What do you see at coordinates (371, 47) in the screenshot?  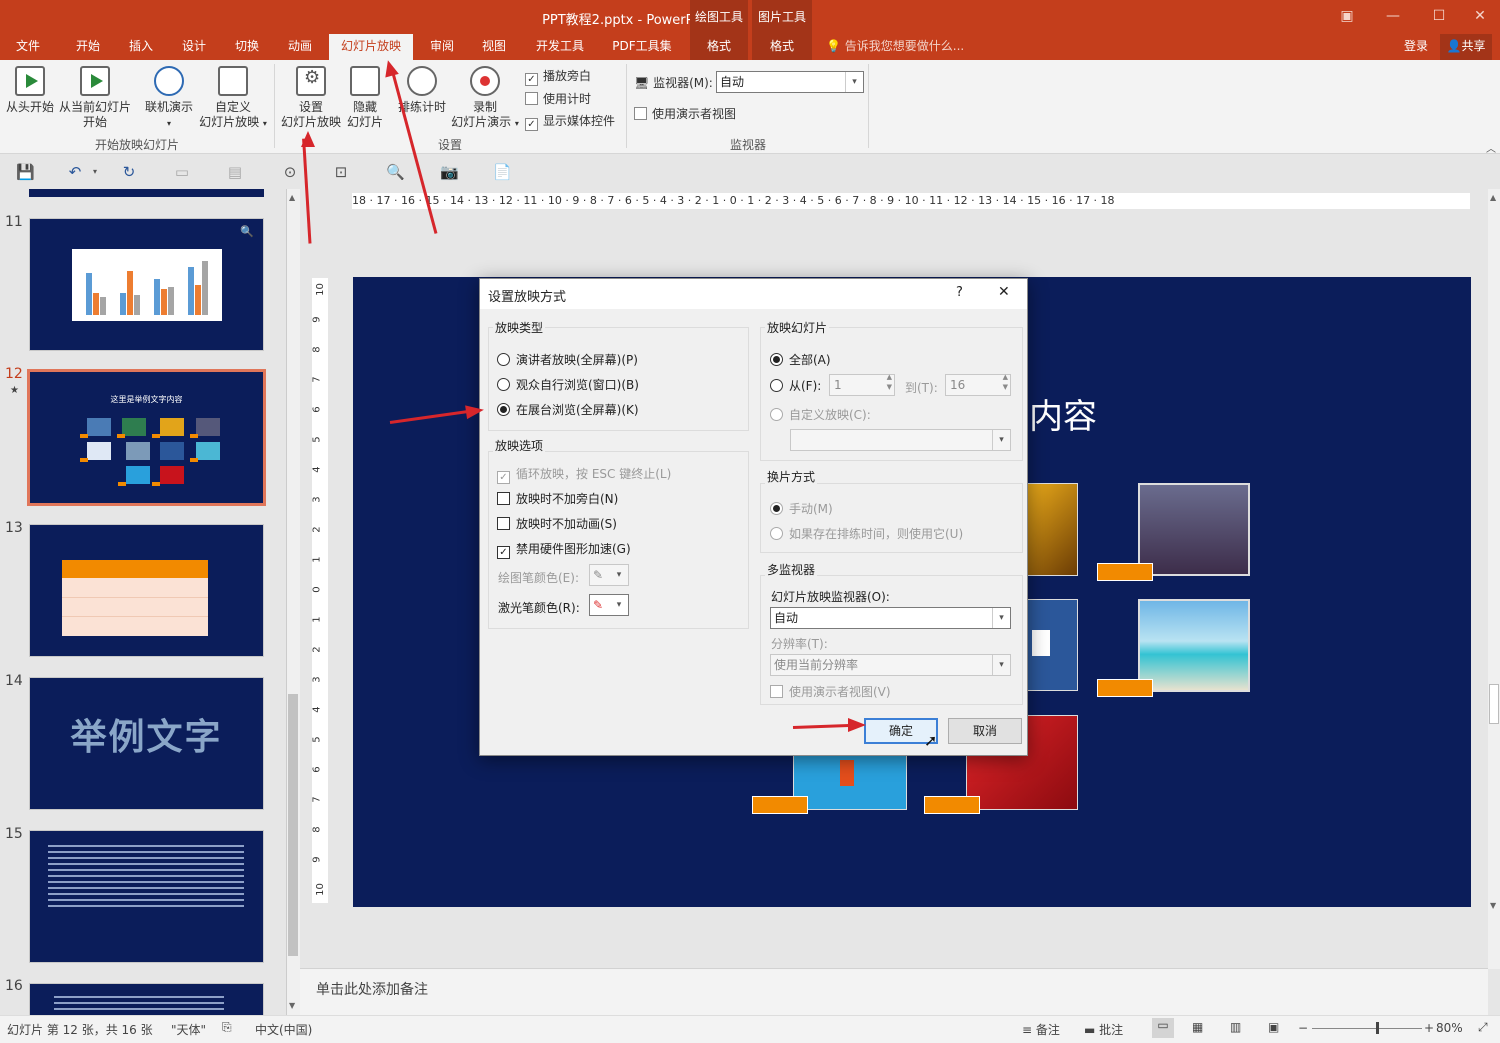 I see `tab-slide-show: 幻灯片放映` at bounding box center [371, 47].